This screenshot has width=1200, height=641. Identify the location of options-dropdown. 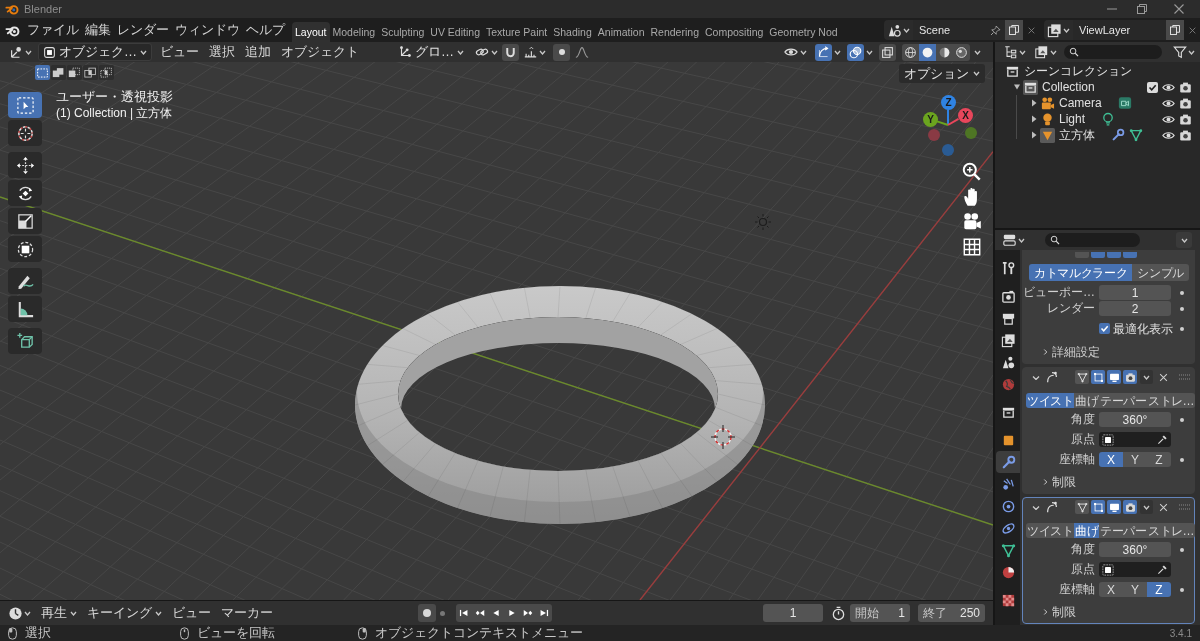
(1146, 377).